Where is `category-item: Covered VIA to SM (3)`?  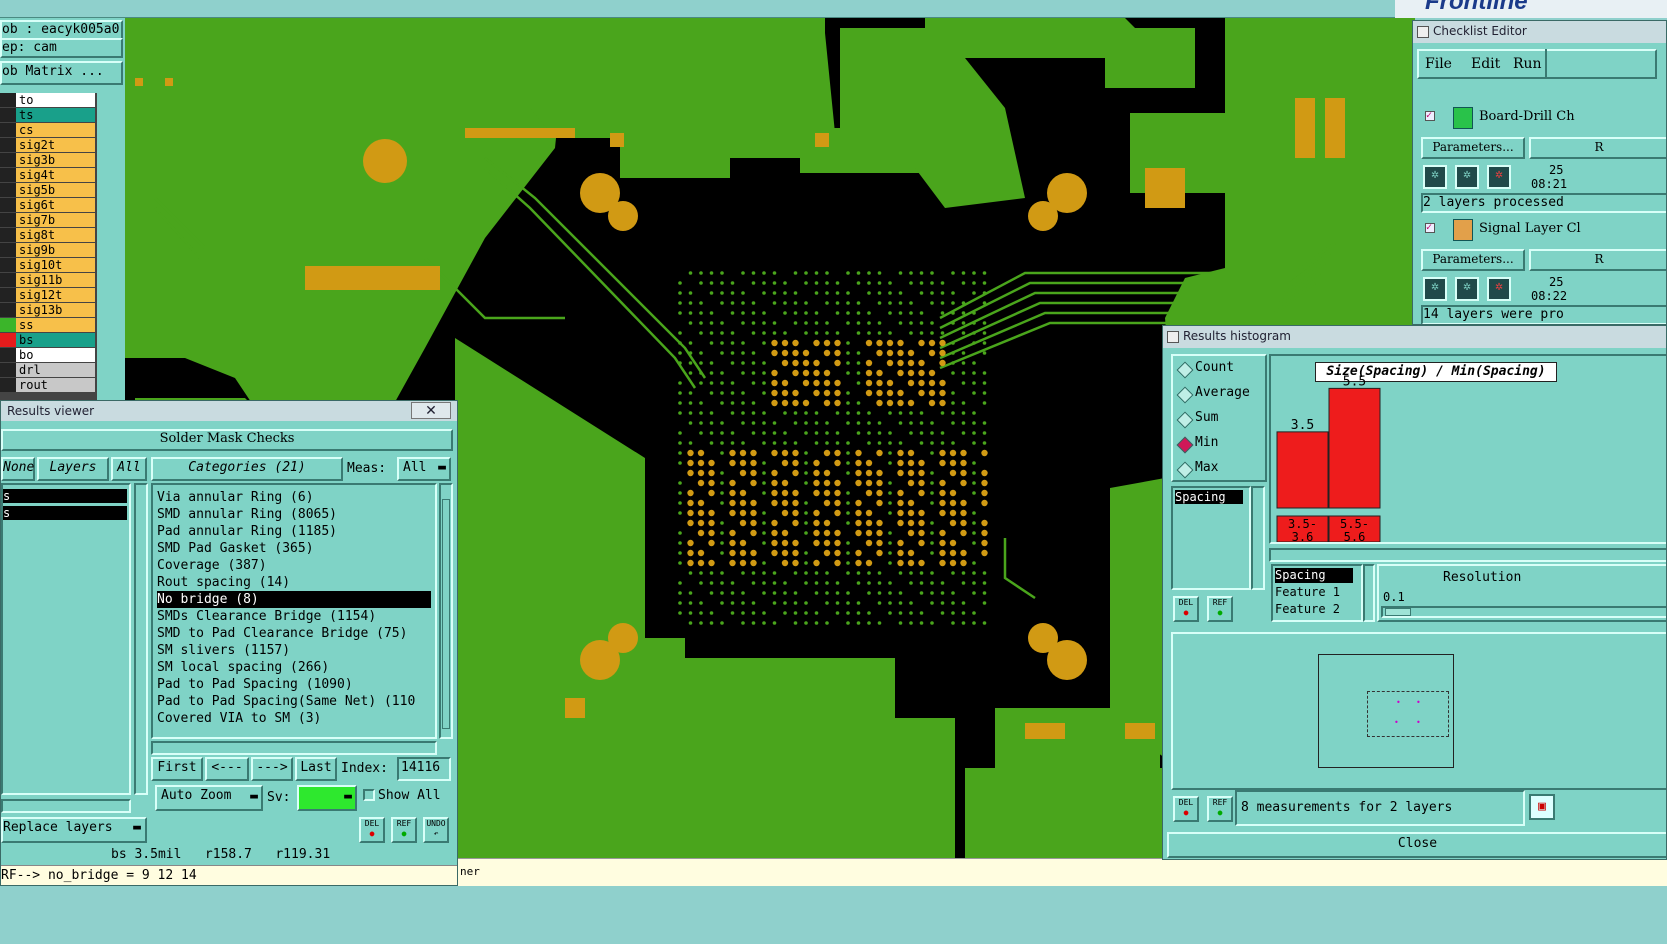
category-item: Covered VIA to SM (3) is located at coordinates (239, 718).